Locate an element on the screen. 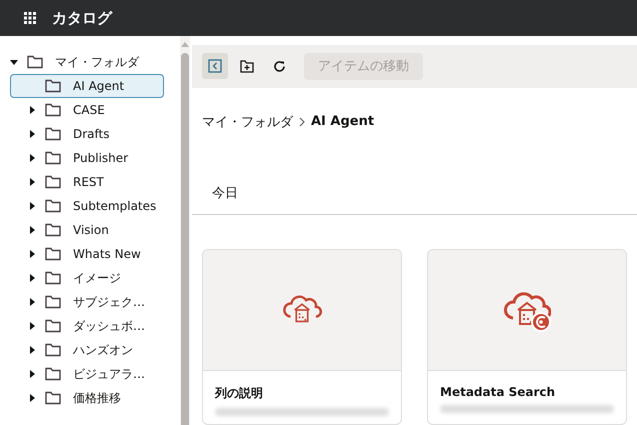 The height and width of the screenshot is (425, 637). tree-item: Whats New is located at coordinates (82, 254).